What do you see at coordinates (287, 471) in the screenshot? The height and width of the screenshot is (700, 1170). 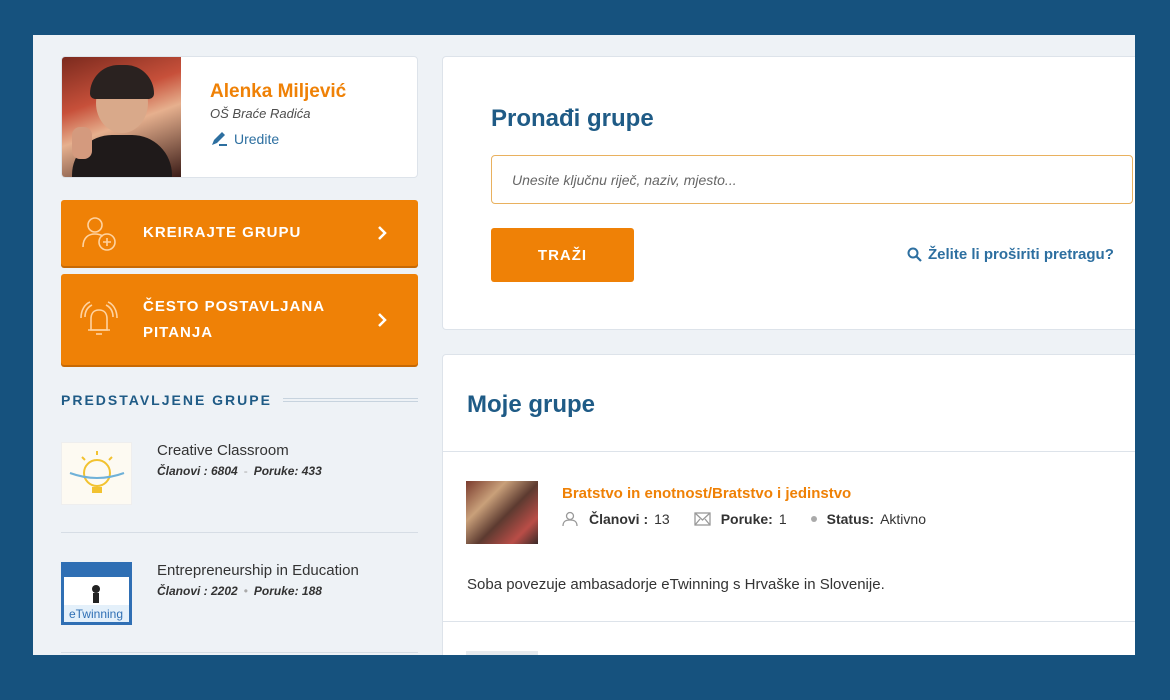 I see `posts-count: Poruke: 433` at bounding box center [287, 471].